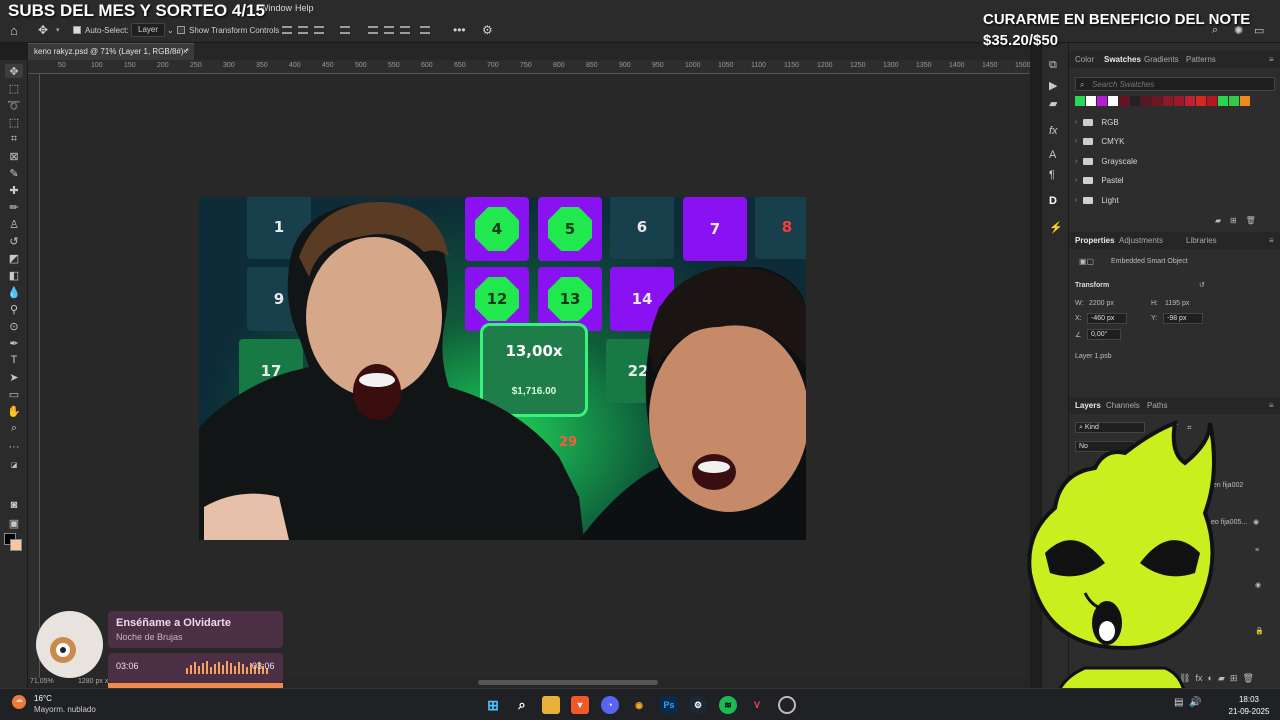 The image size is (1280, 720). I want to click on steam-icon: ⚙, so click(698, 705).